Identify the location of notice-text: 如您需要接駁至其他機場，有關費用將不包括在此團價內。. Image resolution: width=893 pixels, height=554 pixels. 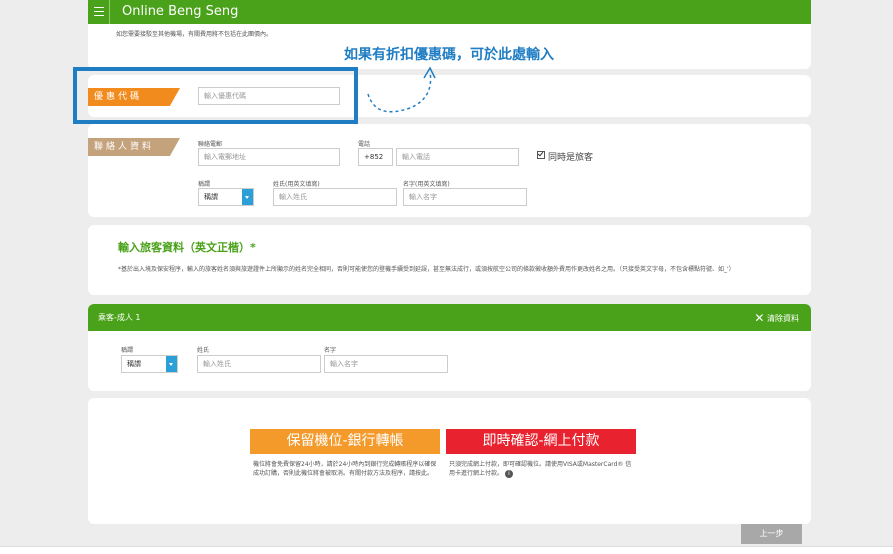
(194, 34).